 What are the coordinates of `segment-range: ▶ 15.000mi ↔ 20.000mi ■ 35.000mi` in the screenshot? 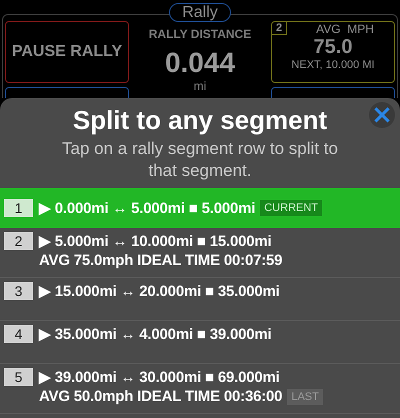 It's located at (159, 291).